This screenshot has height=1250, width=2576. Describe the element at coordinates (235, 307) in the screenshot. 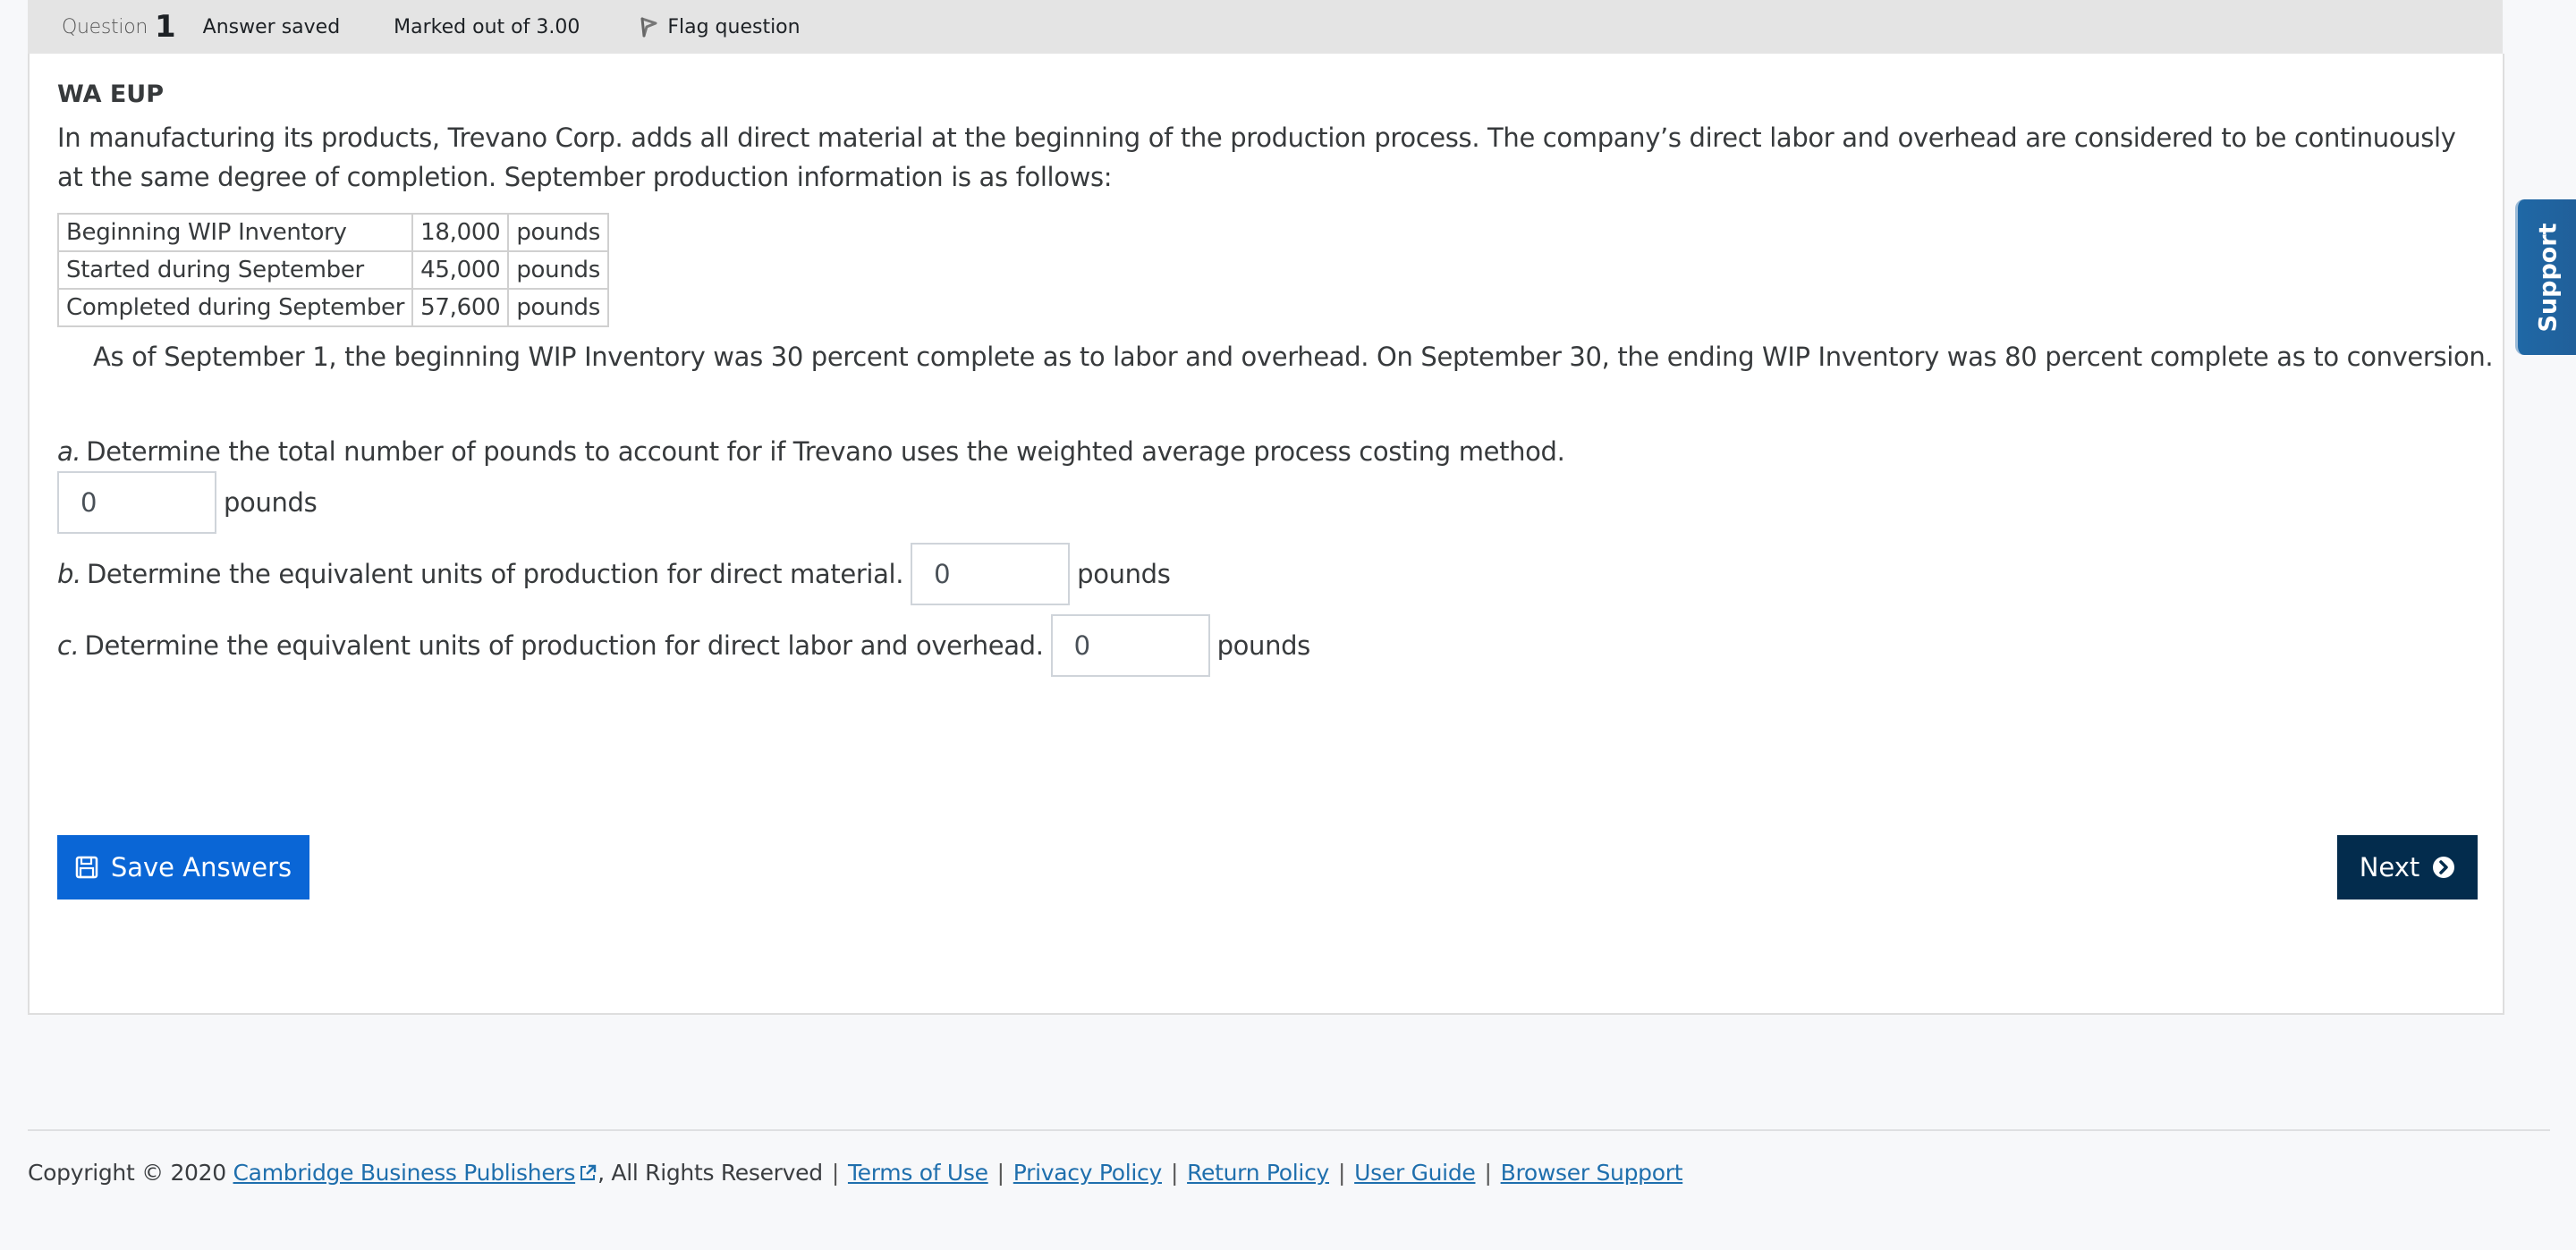

I see `row-label: Completed during September` at that location.